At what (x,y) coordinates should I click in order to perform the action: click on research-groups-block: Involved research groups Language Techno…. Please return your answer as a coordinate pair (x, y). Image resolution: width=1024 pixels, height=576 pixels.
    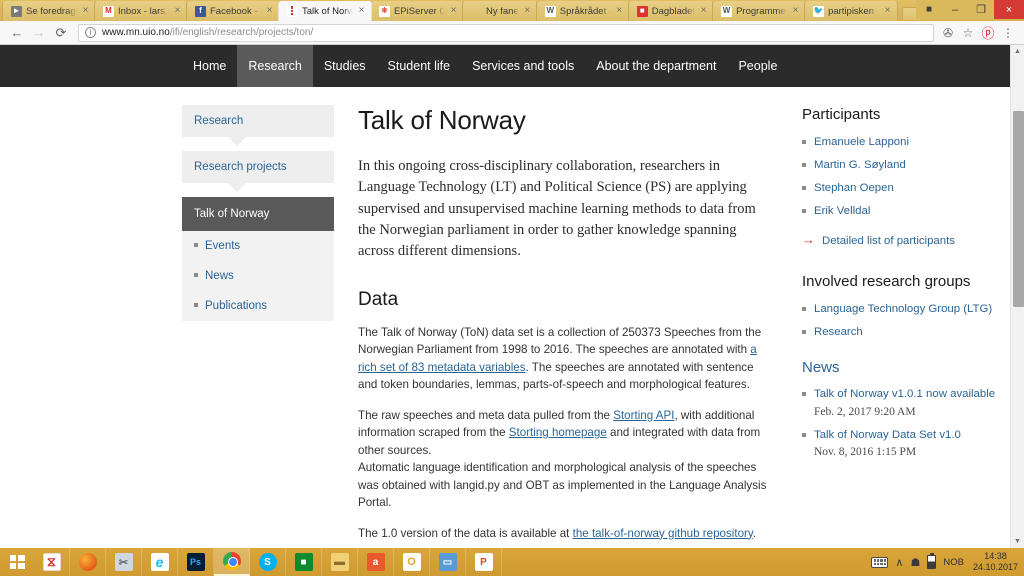
    Looking at the image, I should click on (902, 306).